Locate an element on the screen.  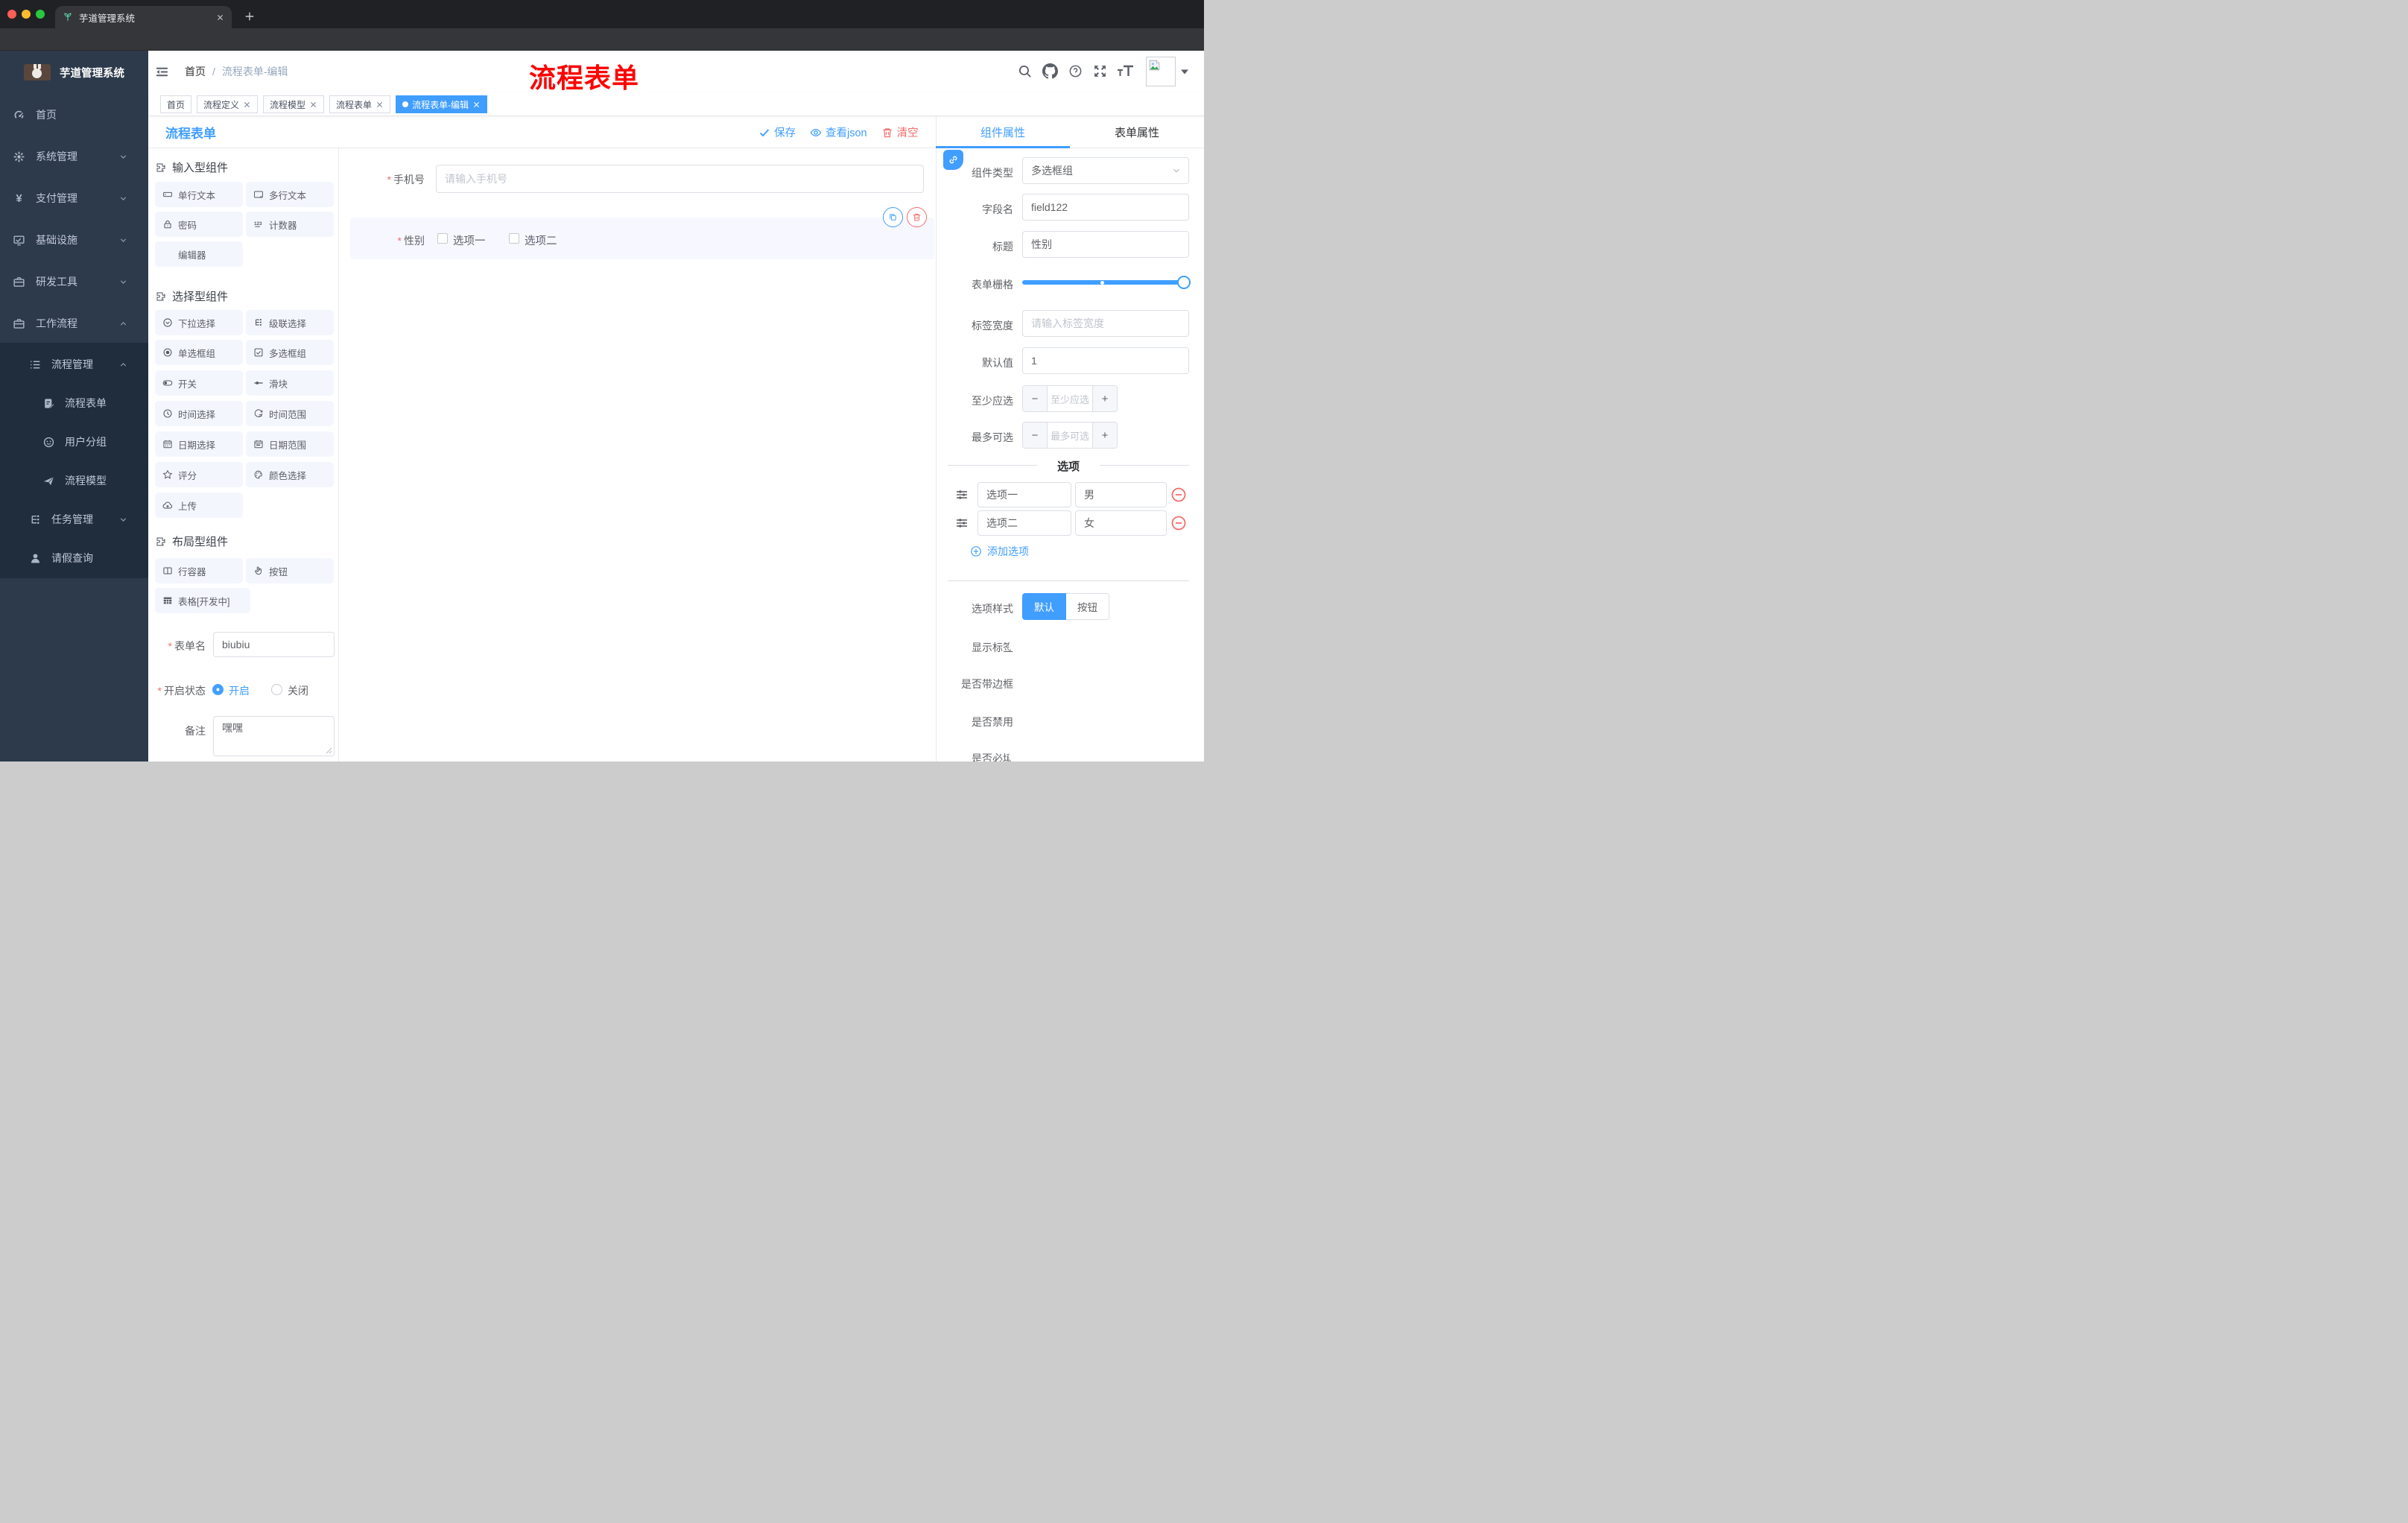
sidebar-item-process-form: 流程表单 is located at coordinates (74, 403).